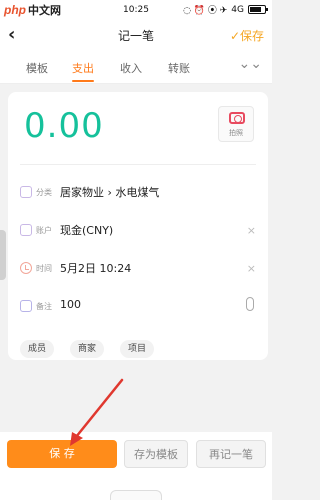  What do you see at coordinates (62, 454) in the screenshot?
I see `save-button: 保 存` at bounding box center [62, 454].